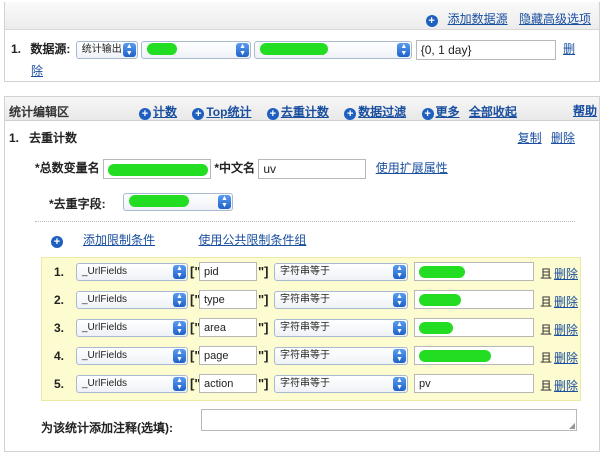 The width and height of the screenshot is (600, 452). What do you see at coordinates (59, 300) in the screenshot?
I see `condition-number: 2.` at bounding box center [59, 300].